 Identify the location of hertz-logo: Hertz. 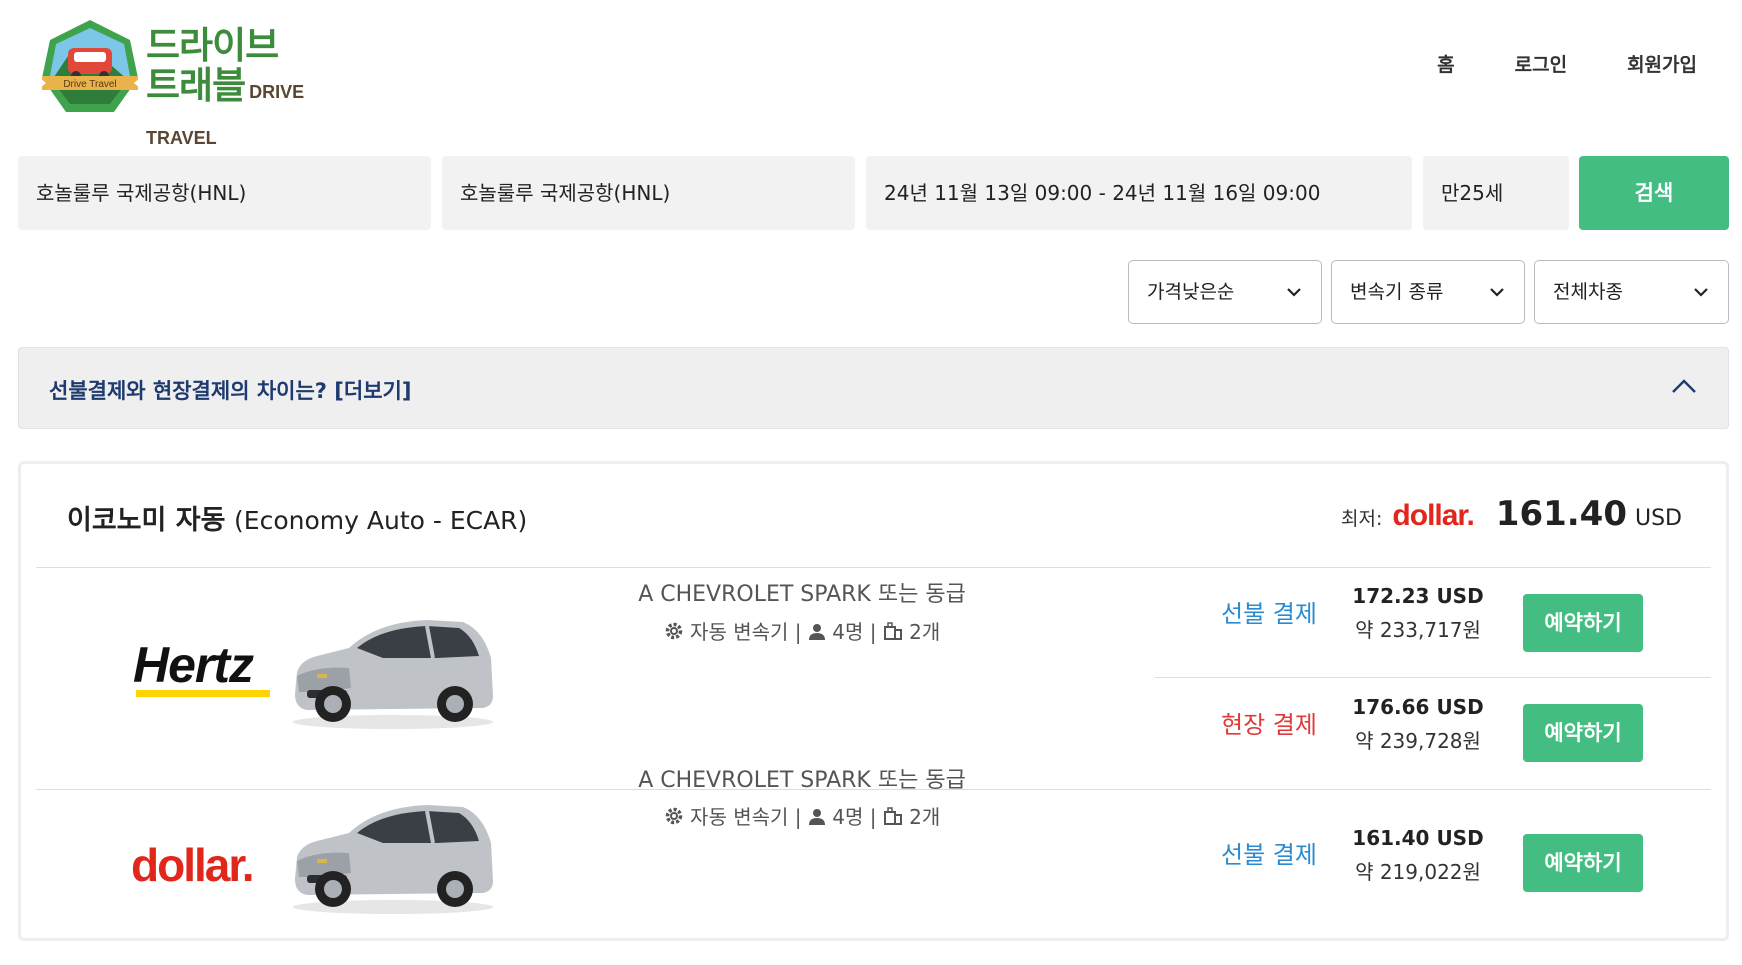
(193, 665).